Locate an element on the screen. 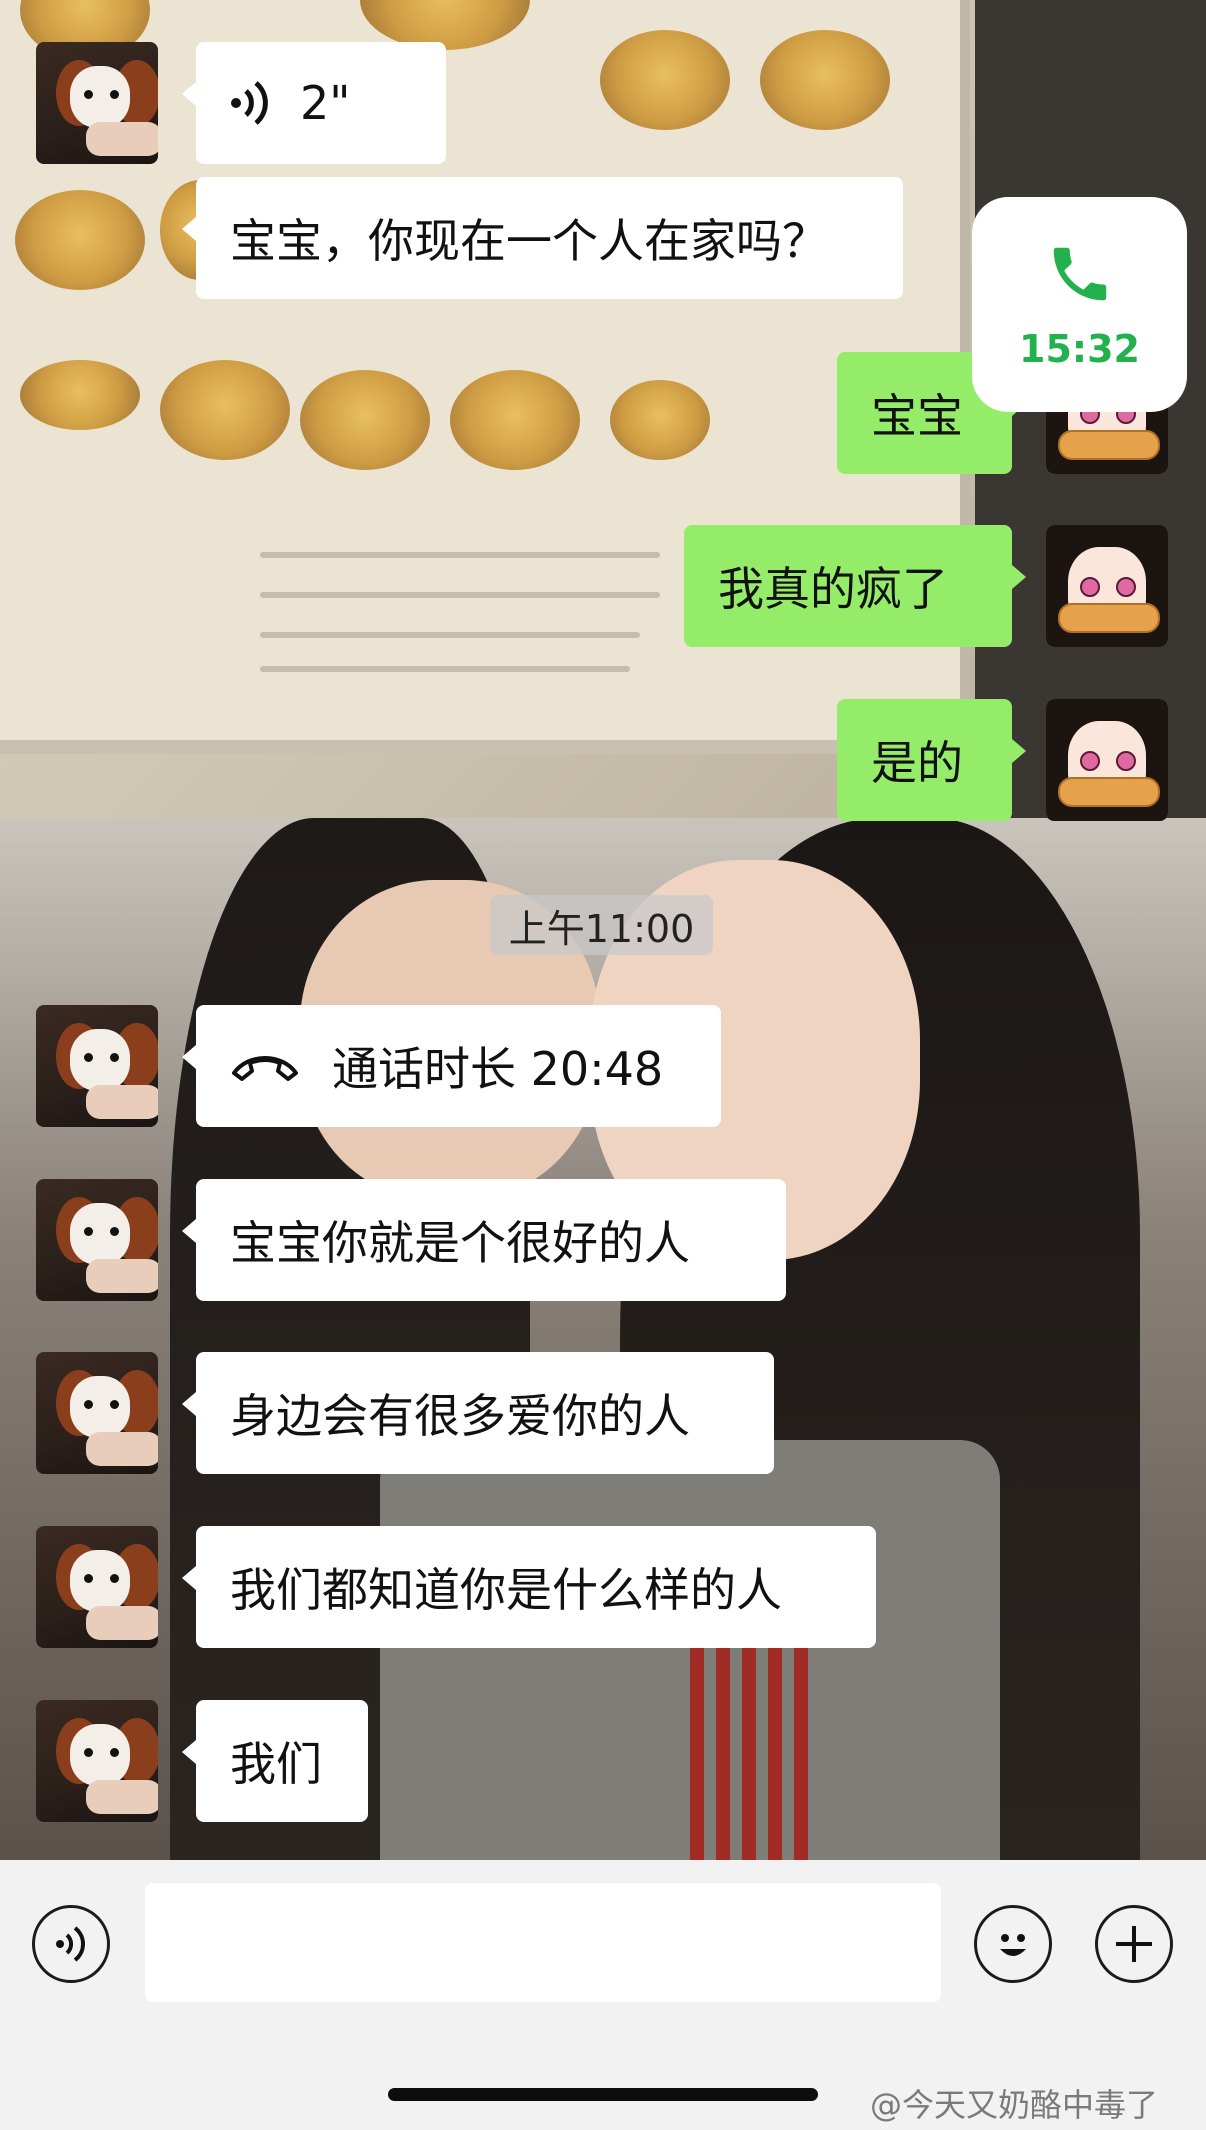 The width and height of the screenshot is (1206, 2130). call-record-bubble: 通话时长 20:48 is located at coordinates (451, 1066).